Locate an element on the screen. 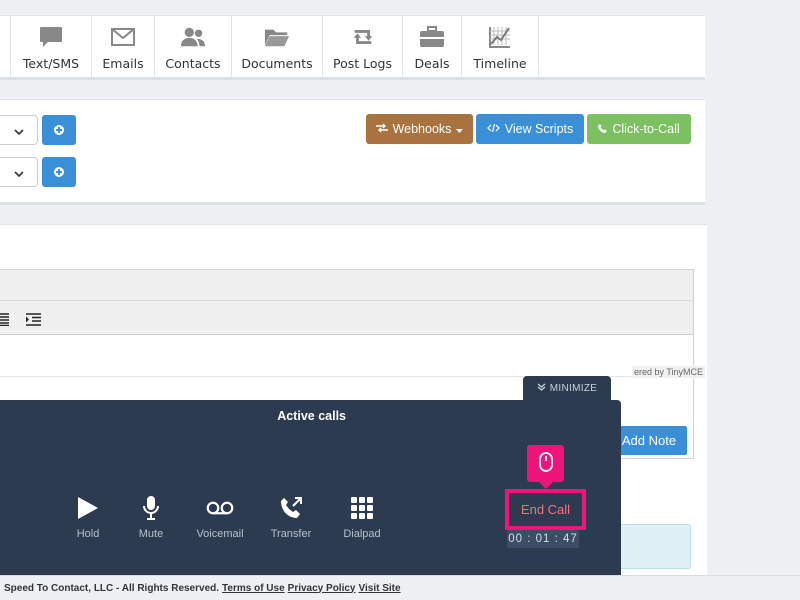 This screenshot has height=600, width=800. tab-post-logs: Post Logs is located at coordinates (363, 47).